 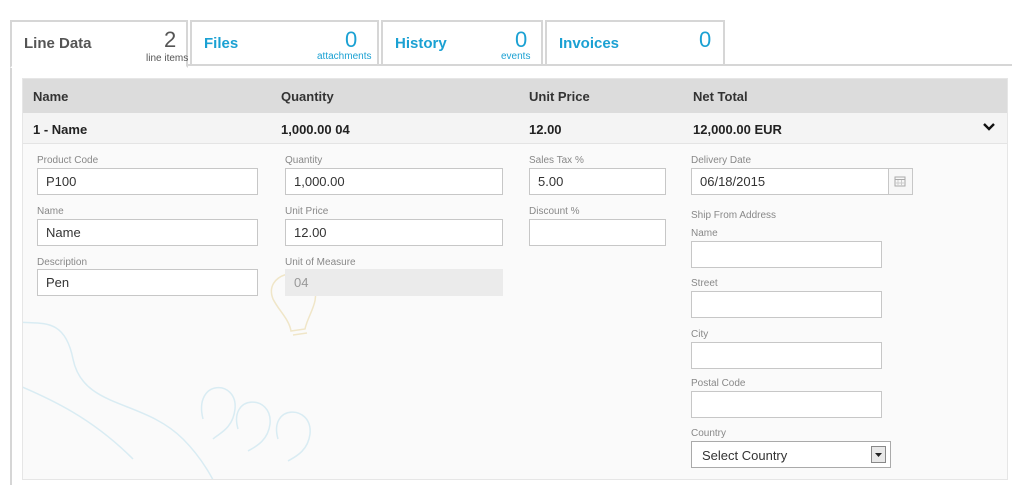 I want to click on unit-price-field, so click(x=394, y=232).